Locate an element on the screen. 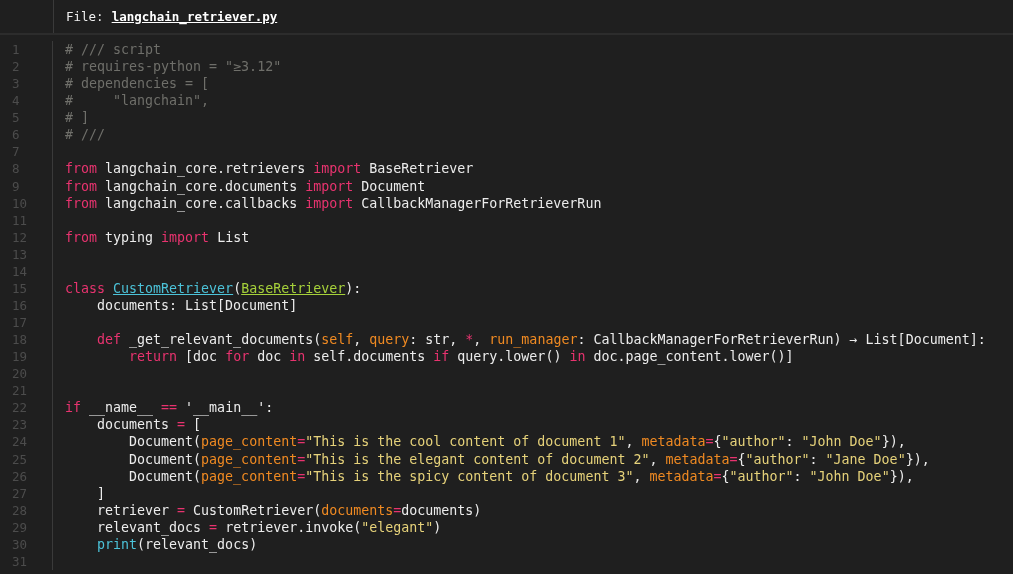  code-line: if __name__ == '__main__': is located at coordinates (169, 408).